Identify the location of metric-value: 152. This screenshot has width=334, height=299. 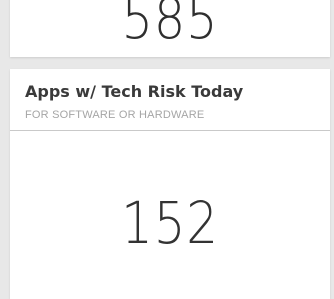
(170, 223).